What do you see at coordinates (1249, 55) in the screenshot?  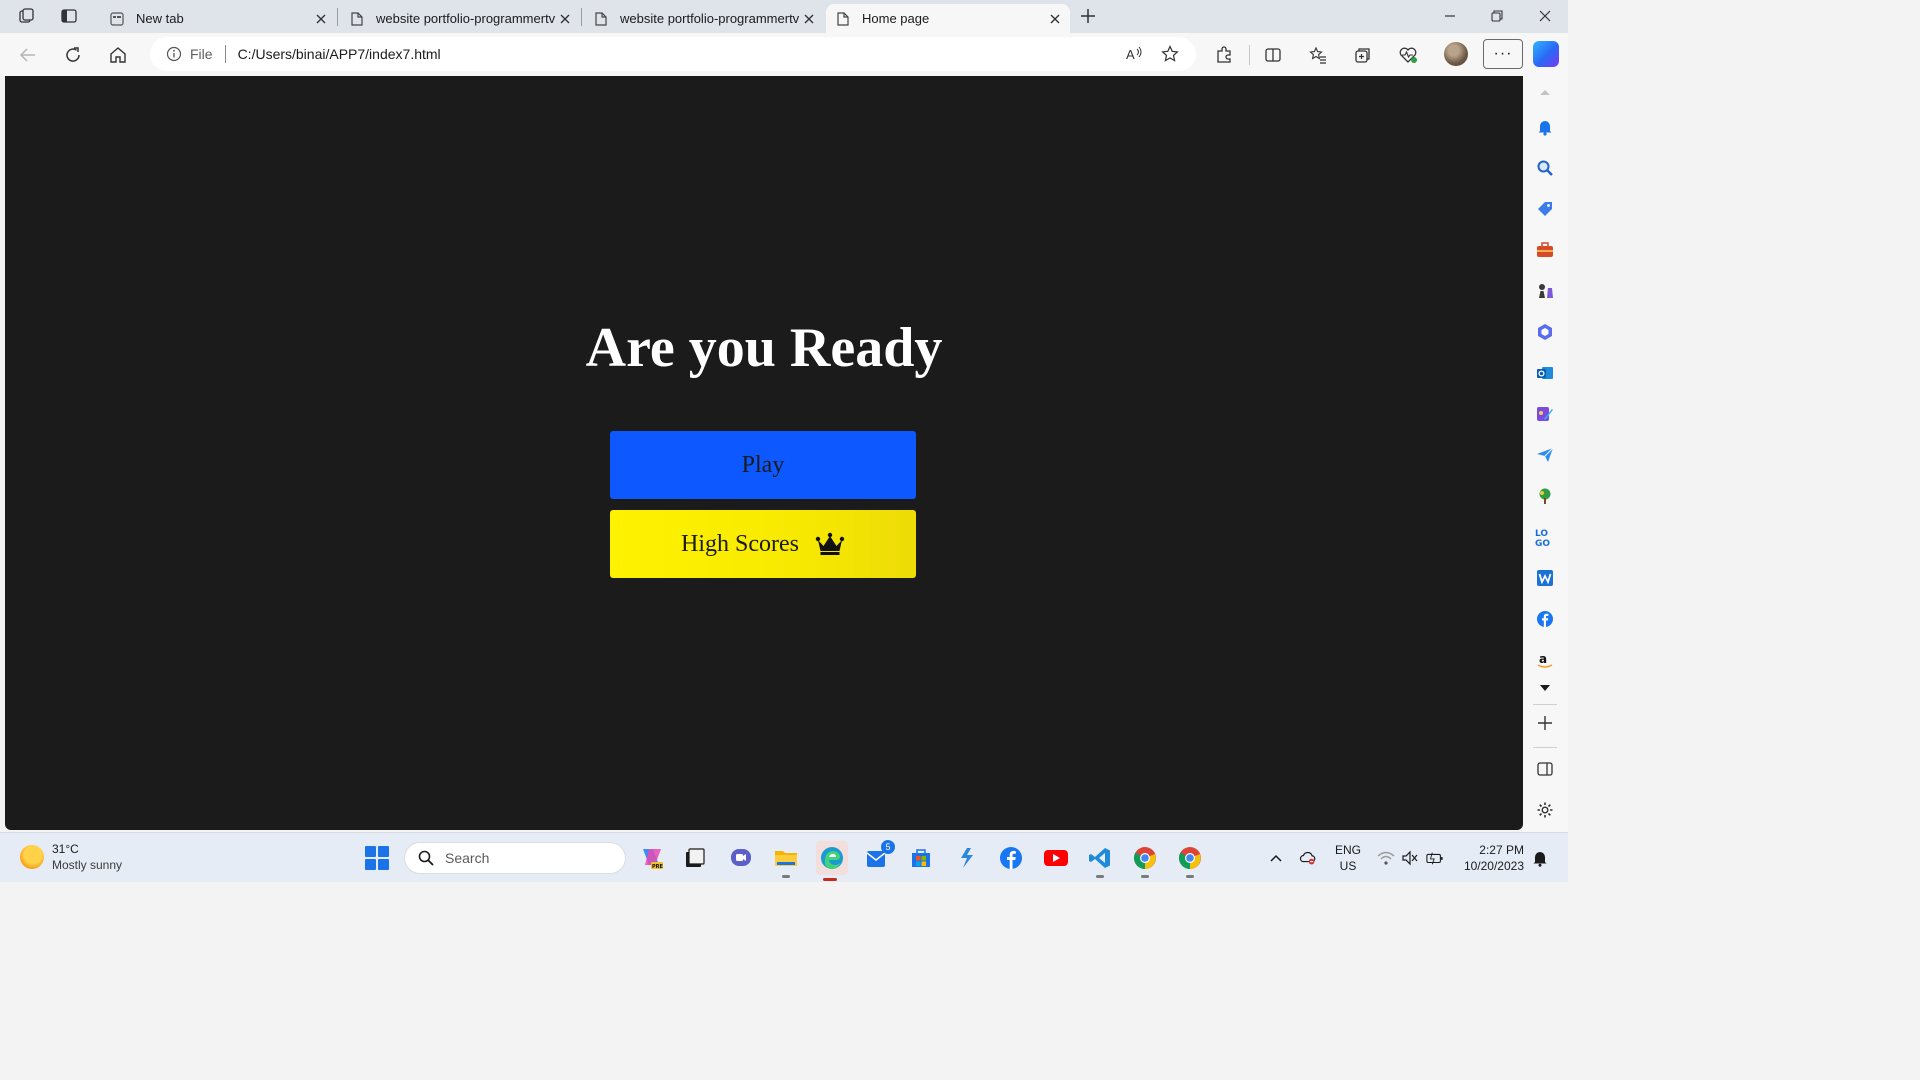 I see `toolbar-divider` at bounding box center [1249, 55].